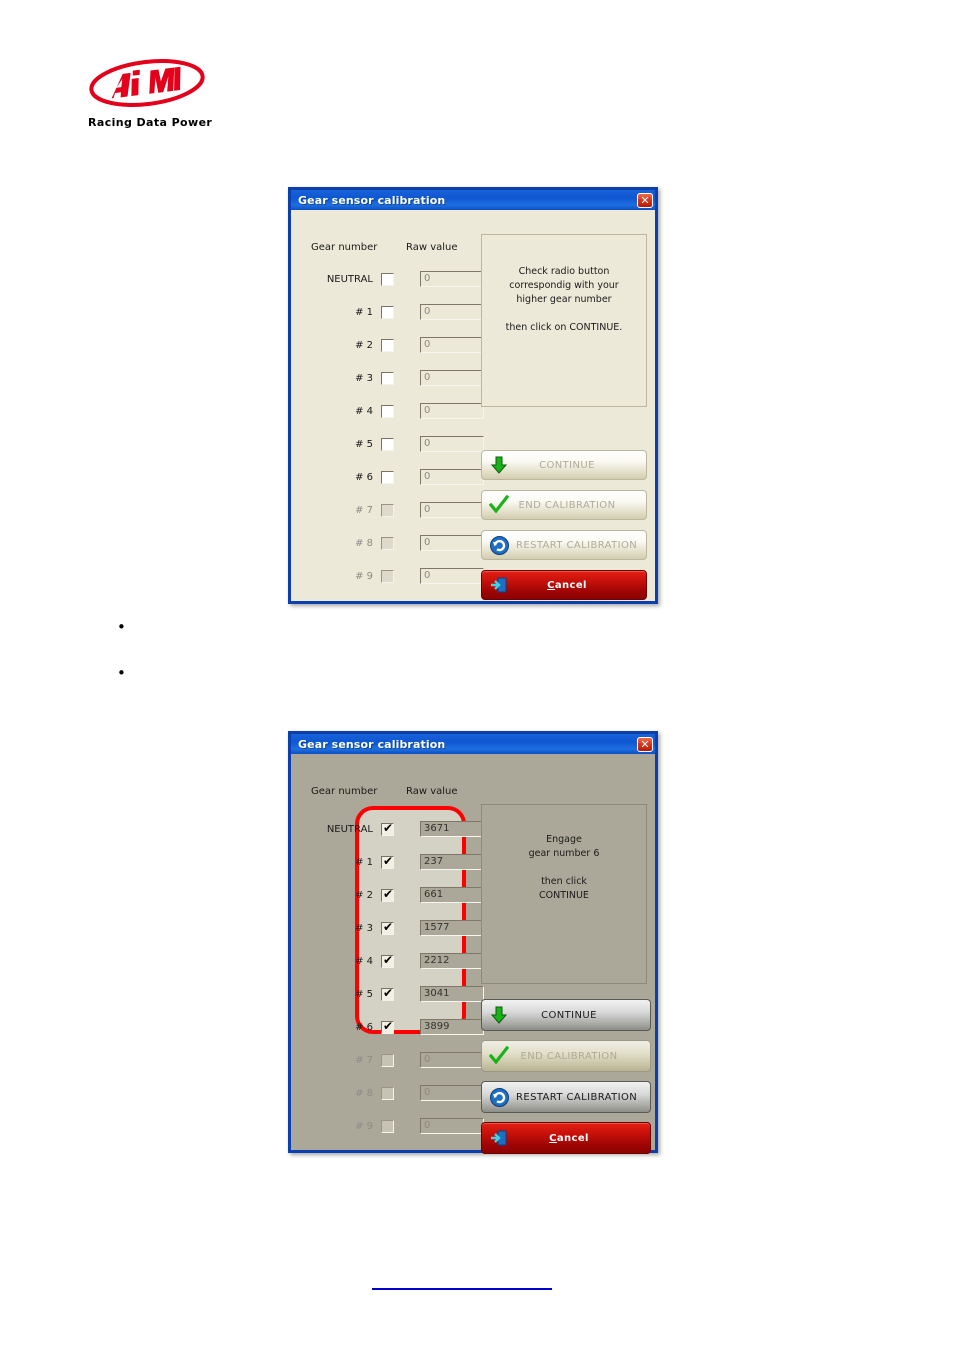 Image resolution: width=954 pixels, height=1350 pixels. I want to click on gear-row-raw-value-field: 3671, so click(452, 829).